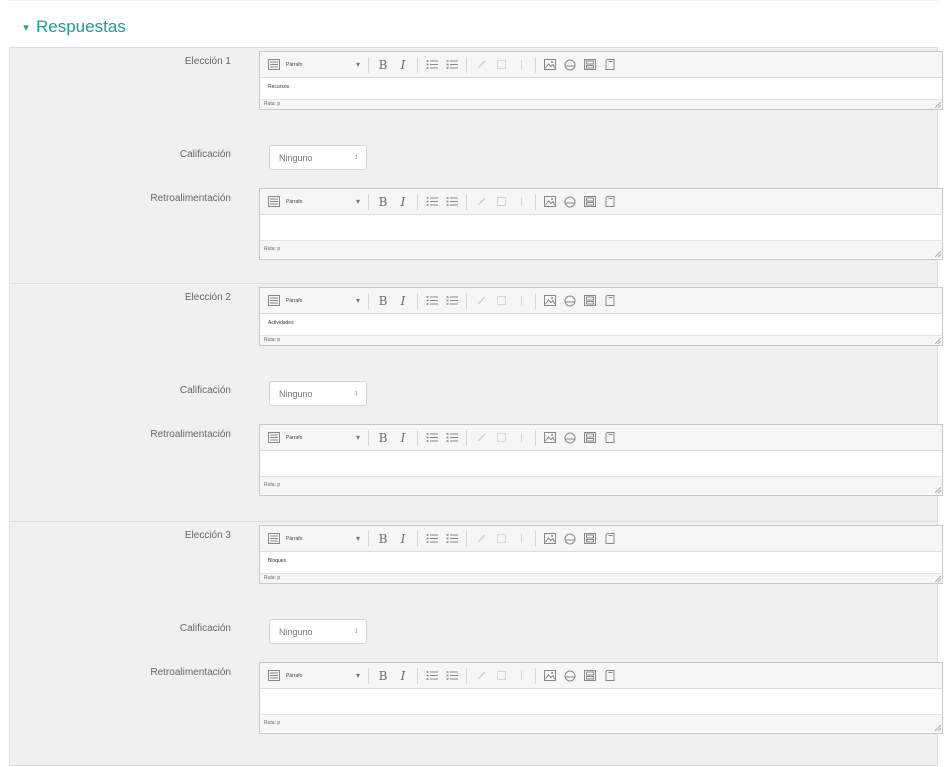 Image resolution: width=946 pixels, height=767 pixels. I want to click on section-title: Respuestas, so click(81, 27).